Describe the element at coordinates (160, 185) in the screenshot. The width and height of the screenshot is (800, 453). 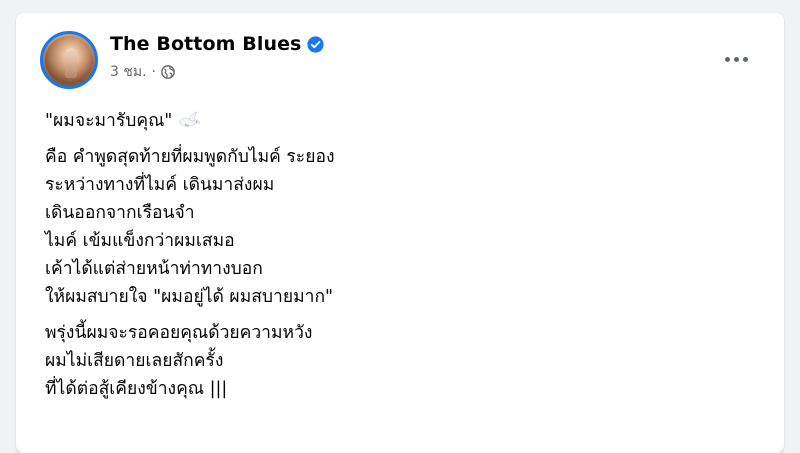
I see `post-line: ระหว่างทางที่ไมค์ เดินมาส่งผม` at that location.